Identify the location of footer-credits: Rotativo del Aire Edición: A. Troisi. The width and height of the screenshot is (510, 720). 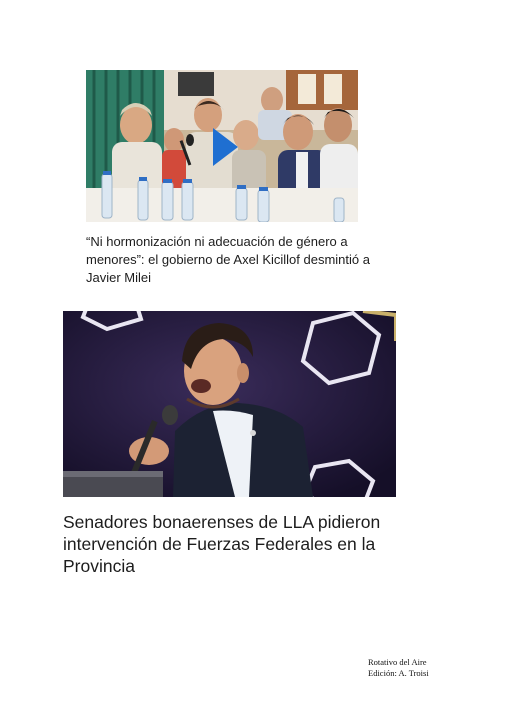
(398, 668).